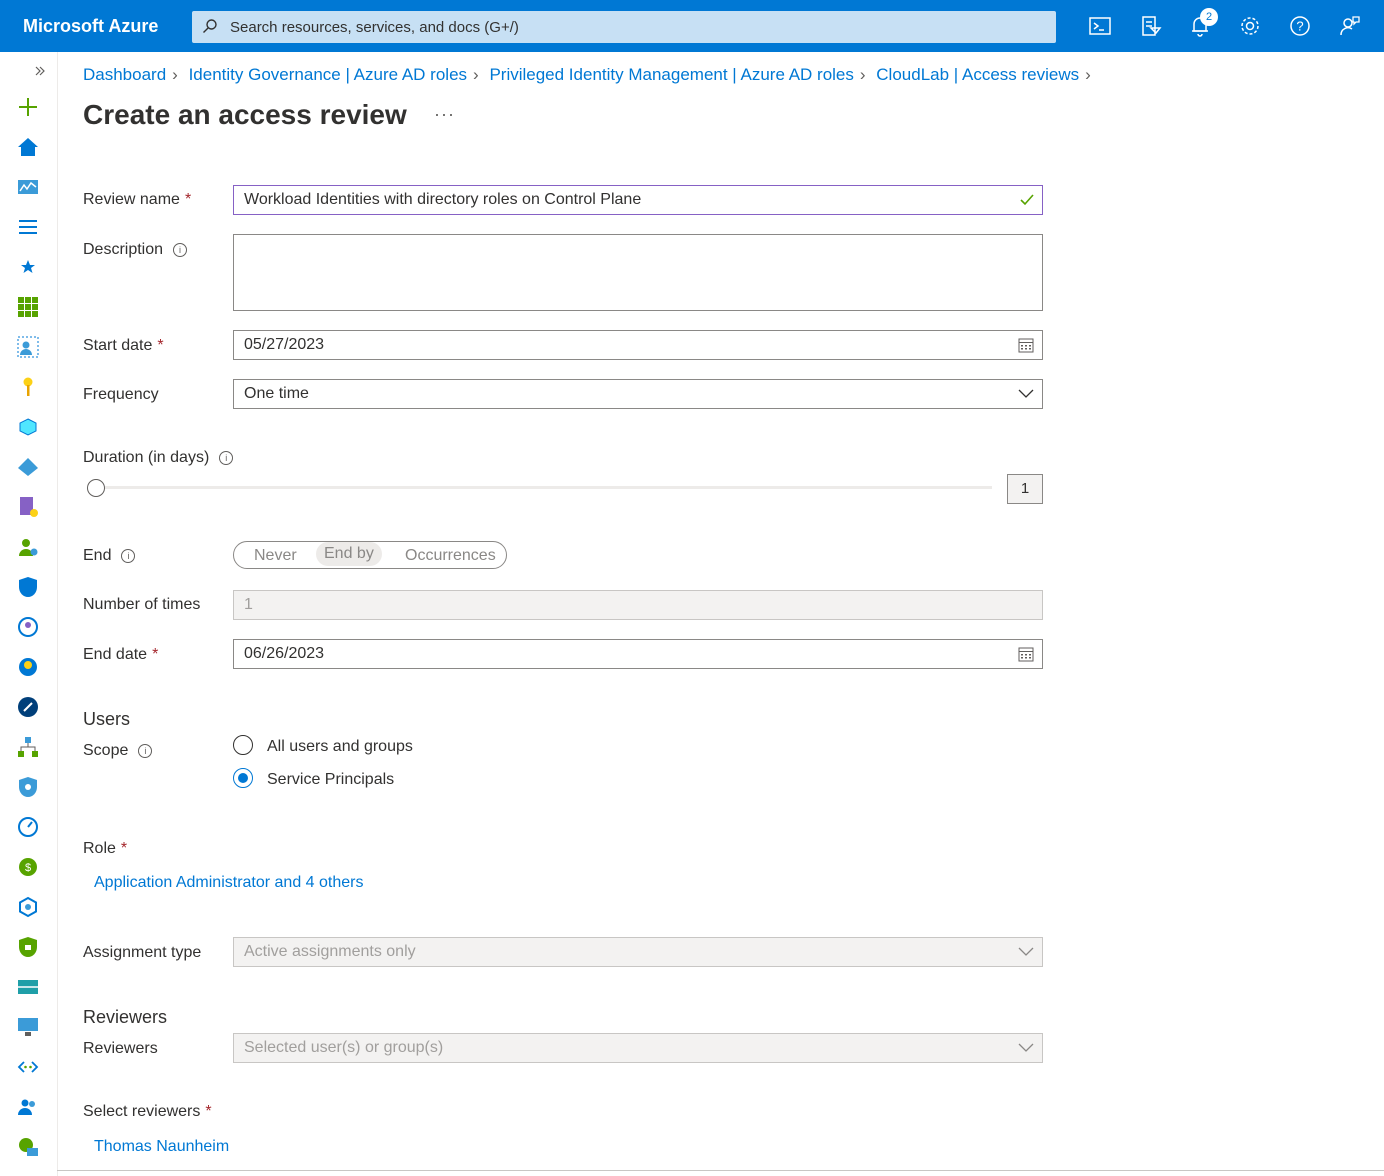 The height and width of the screenshot is (1176, 1384). I want to click on breadcrumb-dashboard: Dashboard, so click(124, 74).